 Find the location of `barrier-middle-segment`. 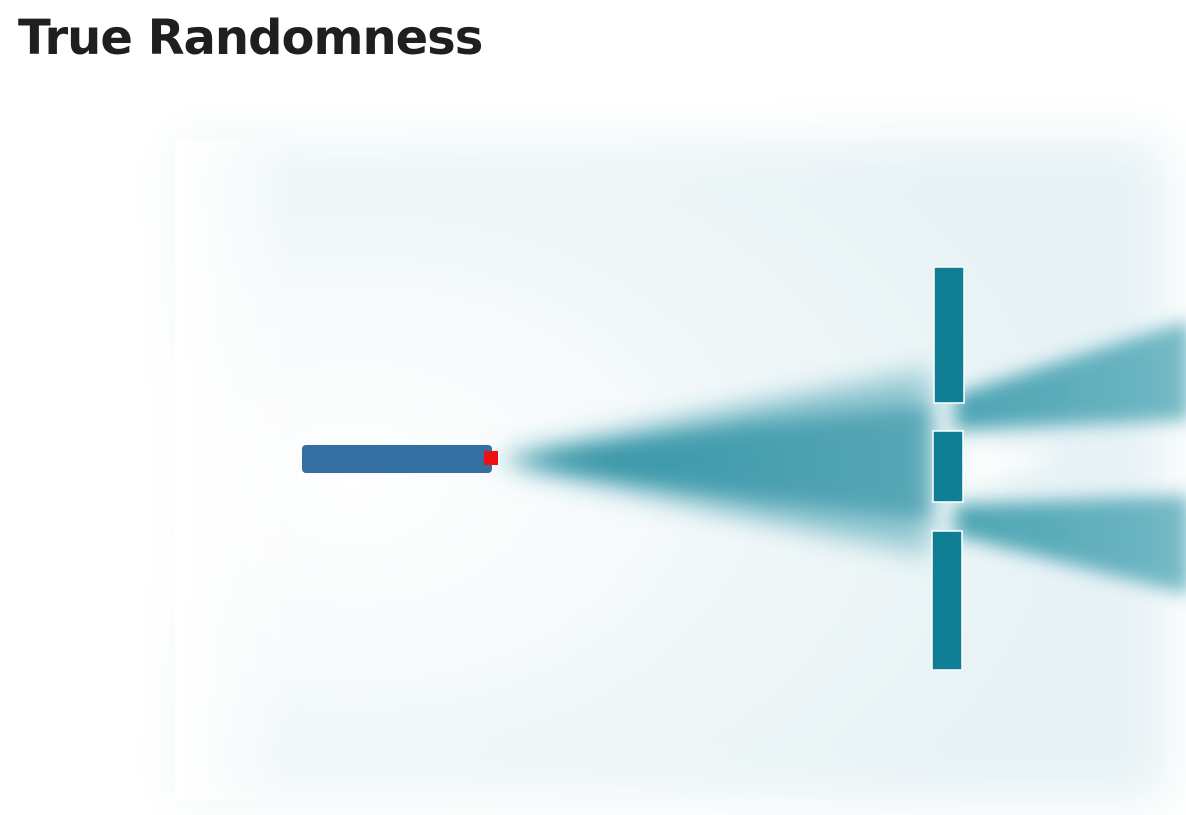

barrier-middle-segment is located at coordinates (948, 466).